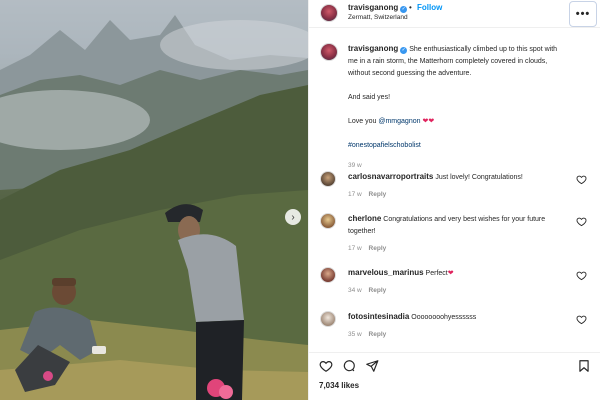  What do you see at coordinates (436, 273) in the screenshot?
I see `comment-text: Perfect` at bounding box center [436, 273].